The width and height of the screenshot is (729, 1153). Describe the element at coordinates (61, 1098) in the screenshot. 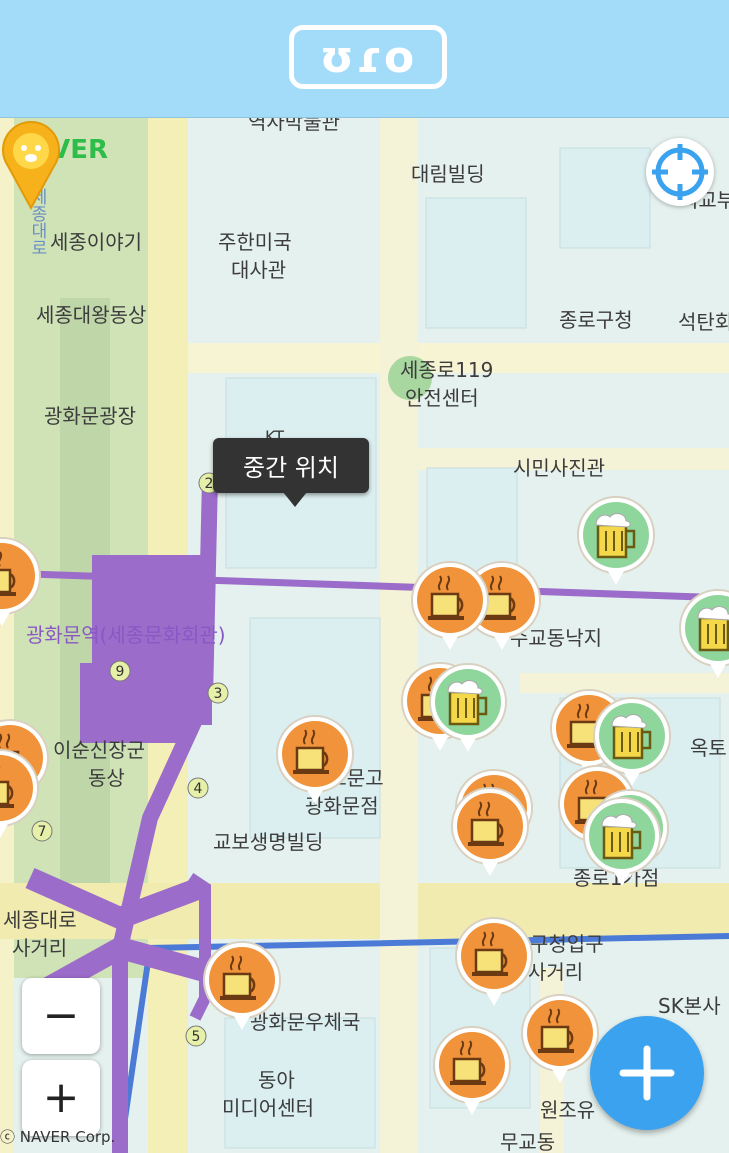

I see `zoom-in-button: +` at that location.